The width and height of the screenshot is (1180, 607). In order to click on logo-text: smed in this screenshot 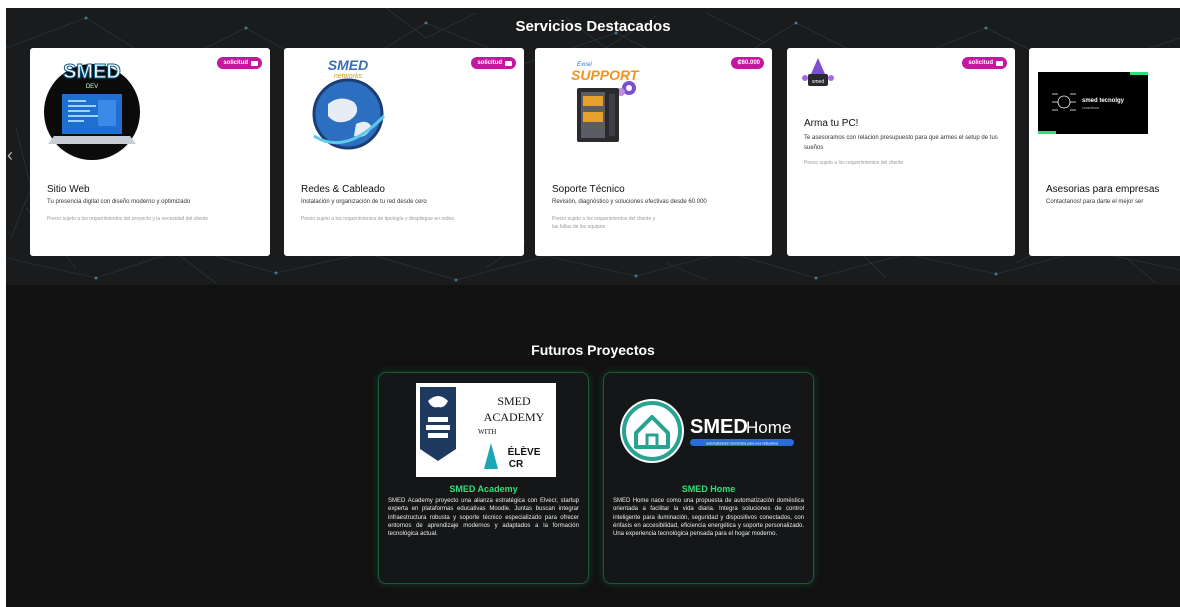, I will do `click(818, 82)`.